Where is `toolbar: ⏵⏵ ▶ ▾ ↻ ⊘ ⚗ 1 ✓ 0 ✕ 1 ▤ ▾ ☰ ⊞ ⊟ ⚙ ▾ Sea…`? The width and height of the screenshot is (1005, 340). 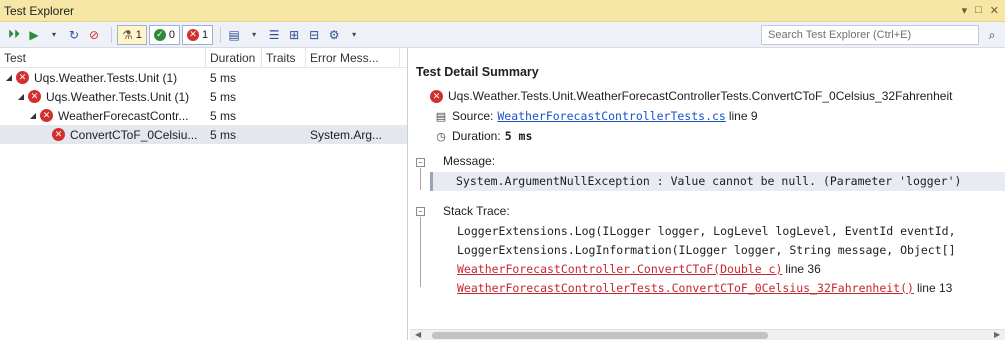
toolbar: ⏵⏵ ▶ ▾ ↻ ⊘ ⚗ 1 ✓ 0 ✕ 1 ▤ ▾ ☰ ⊞ ⊟ ⚙ ▾ Sea… is located at coordinates (502, 35).